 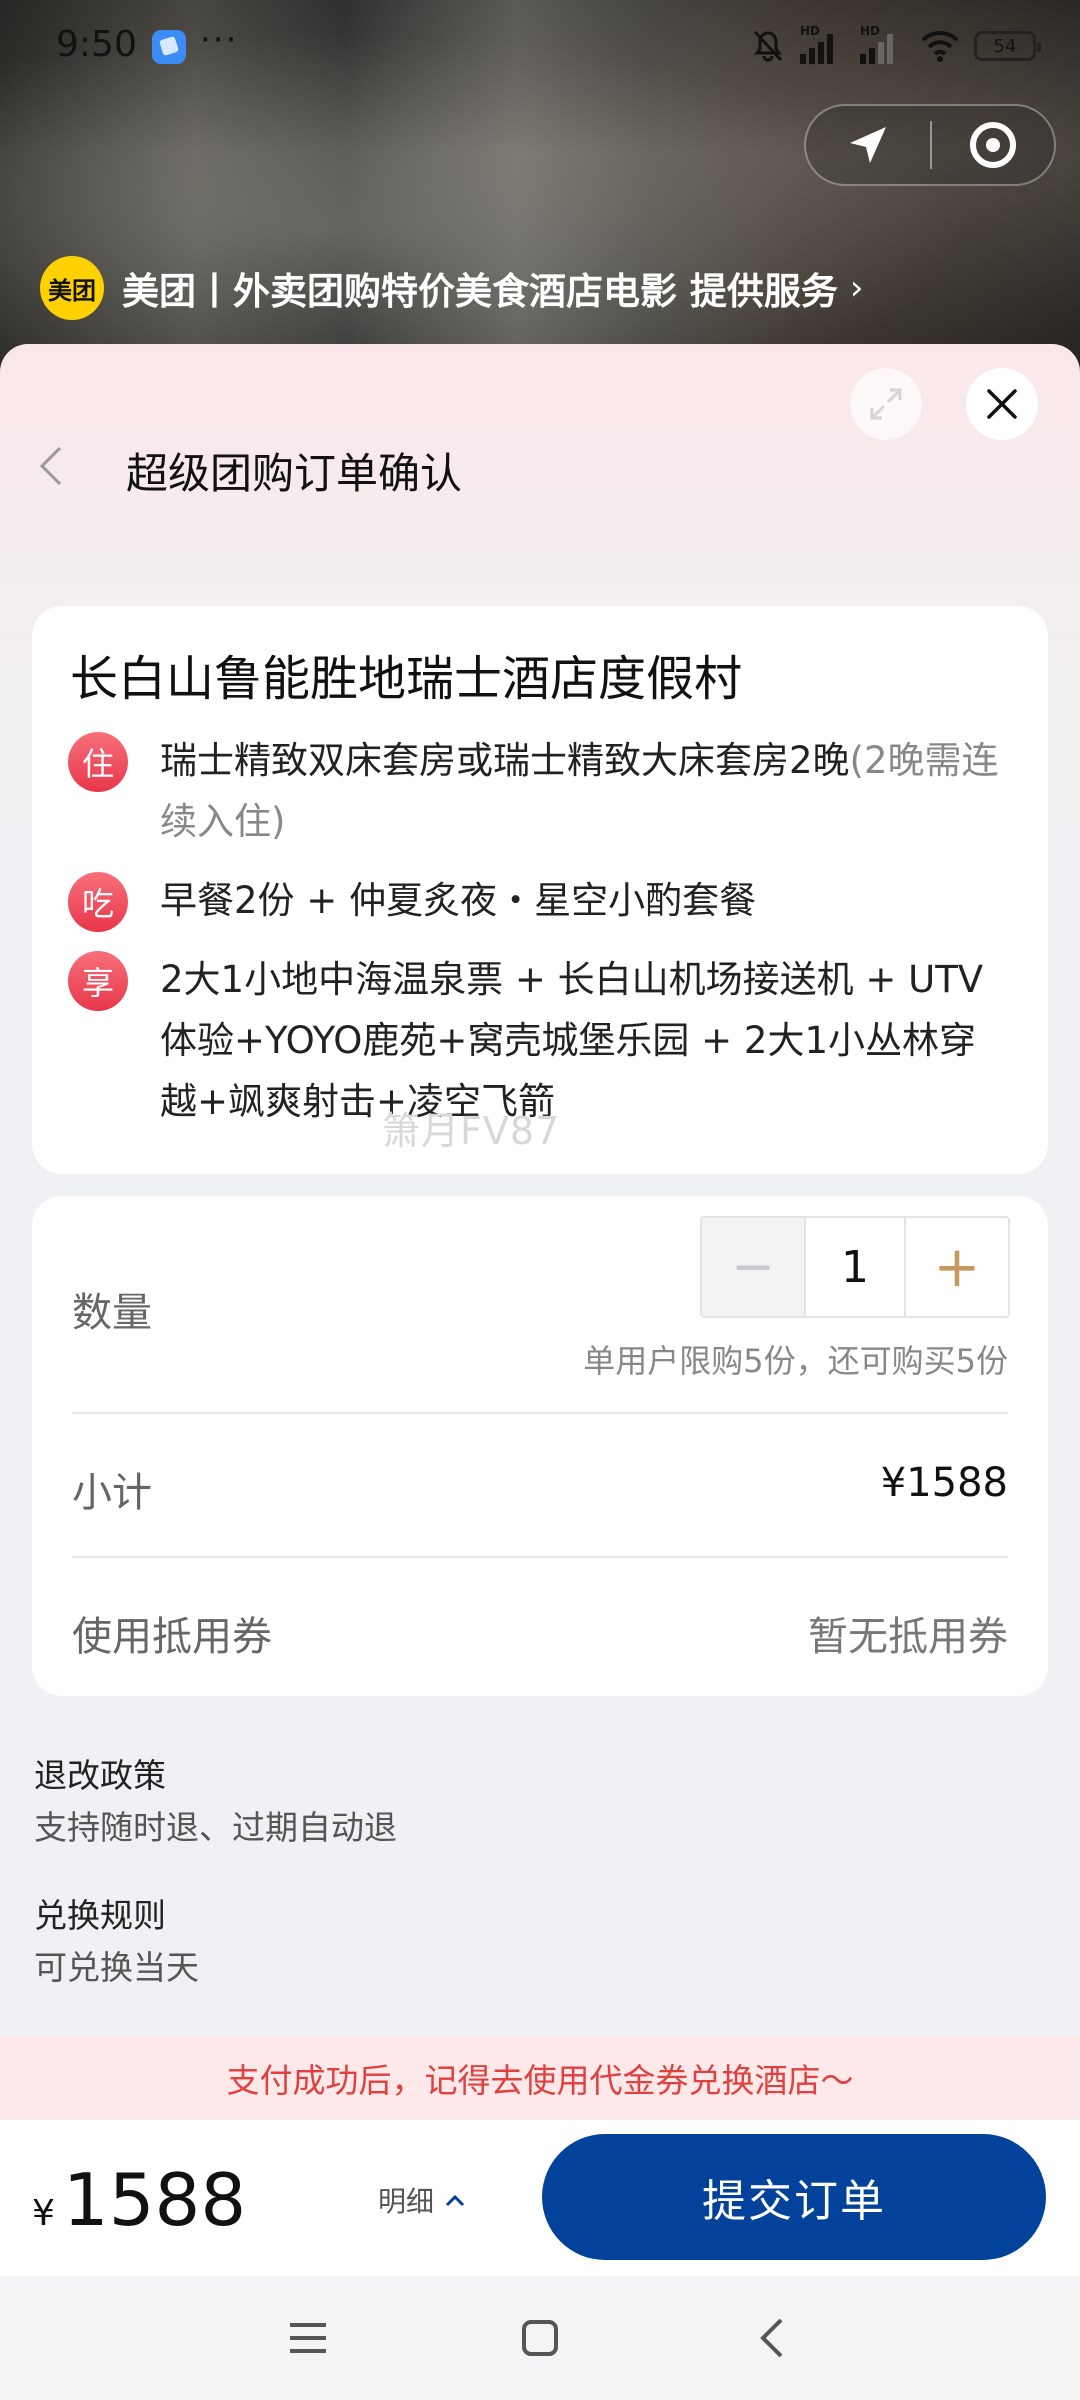 What do you see at coordinates (823, 44) in the screenshot?
I see `signal-1-icon: HD` at bounding box center [823, 44].